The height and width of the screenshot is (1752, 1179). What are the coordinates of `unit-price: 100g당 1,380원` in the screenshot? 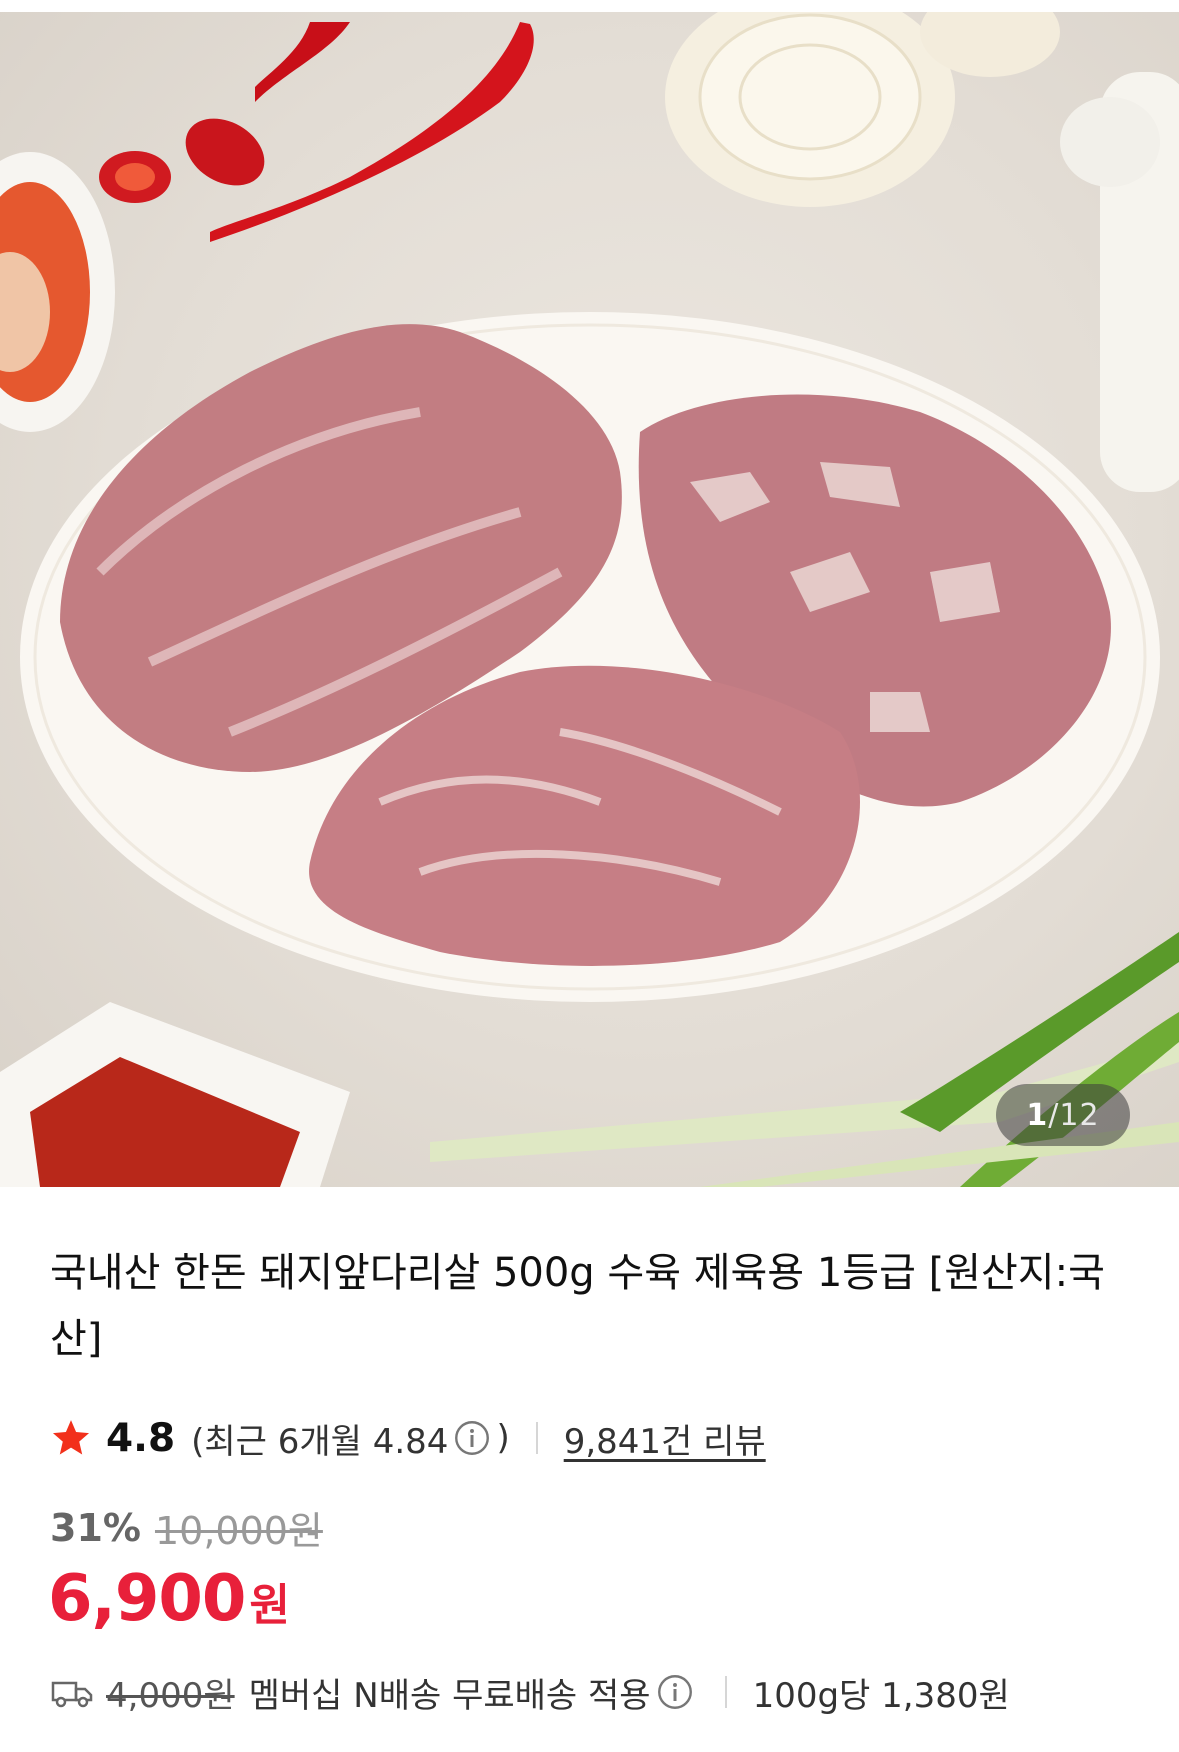 It's located at (881, 1695).